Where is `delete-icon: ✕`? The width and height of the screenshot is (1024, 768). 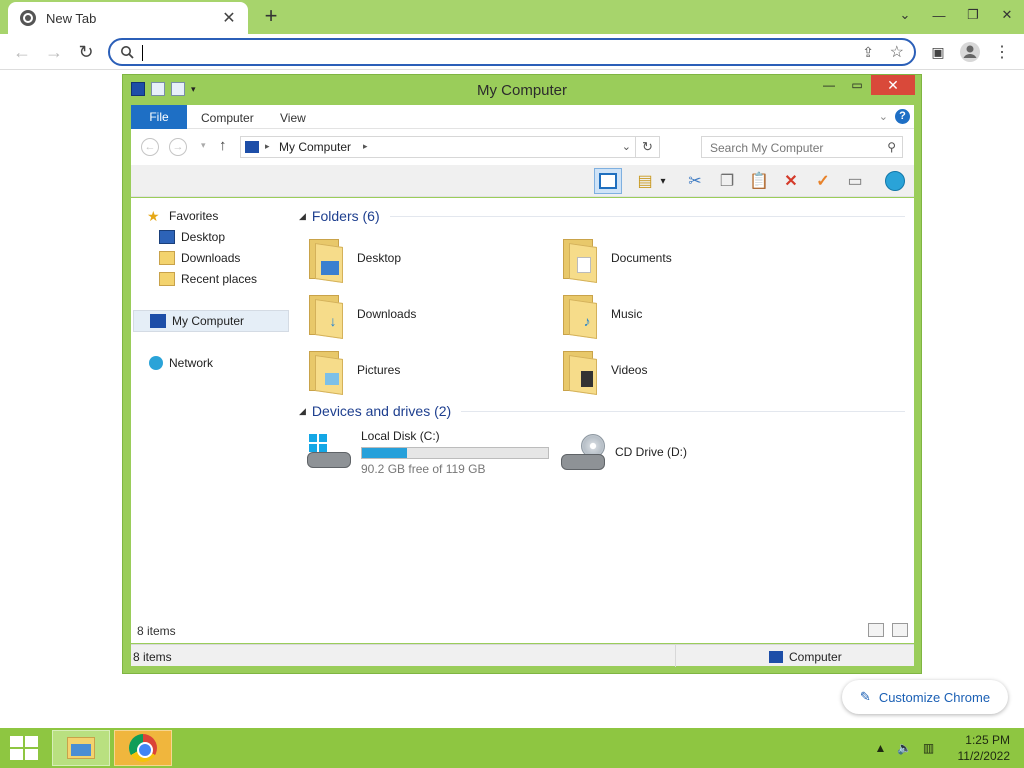 delete-icon: ✕ is located at coordinates (791, 181).